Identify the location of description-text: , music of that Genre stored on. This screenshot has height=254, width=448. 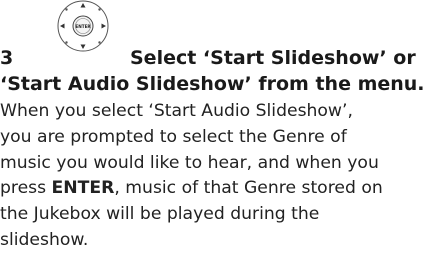
(248, 188).